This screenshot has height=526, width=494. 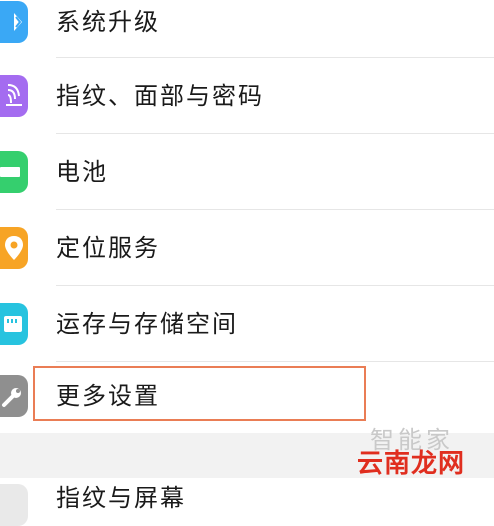 What do you see at coordinates (160, 95) in the screenshot?
I see `settings-item-label: 指纹、面部与密码` at bounding box center [160, 95].